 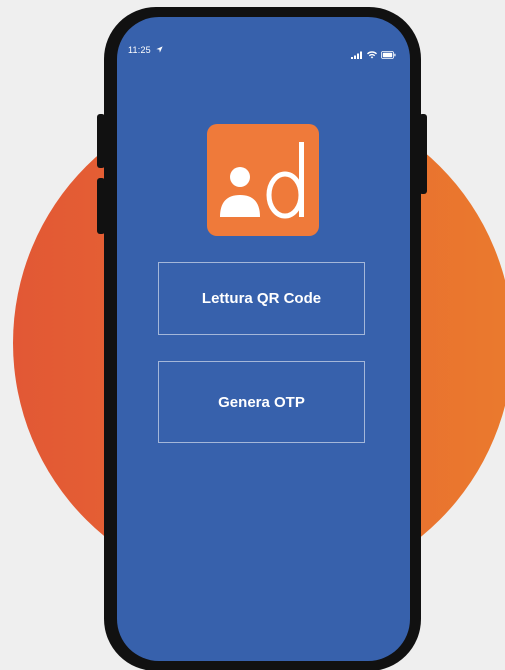 I want to click on read-qr-code-button: Lettura QR Code, so click(x=261, y=298).